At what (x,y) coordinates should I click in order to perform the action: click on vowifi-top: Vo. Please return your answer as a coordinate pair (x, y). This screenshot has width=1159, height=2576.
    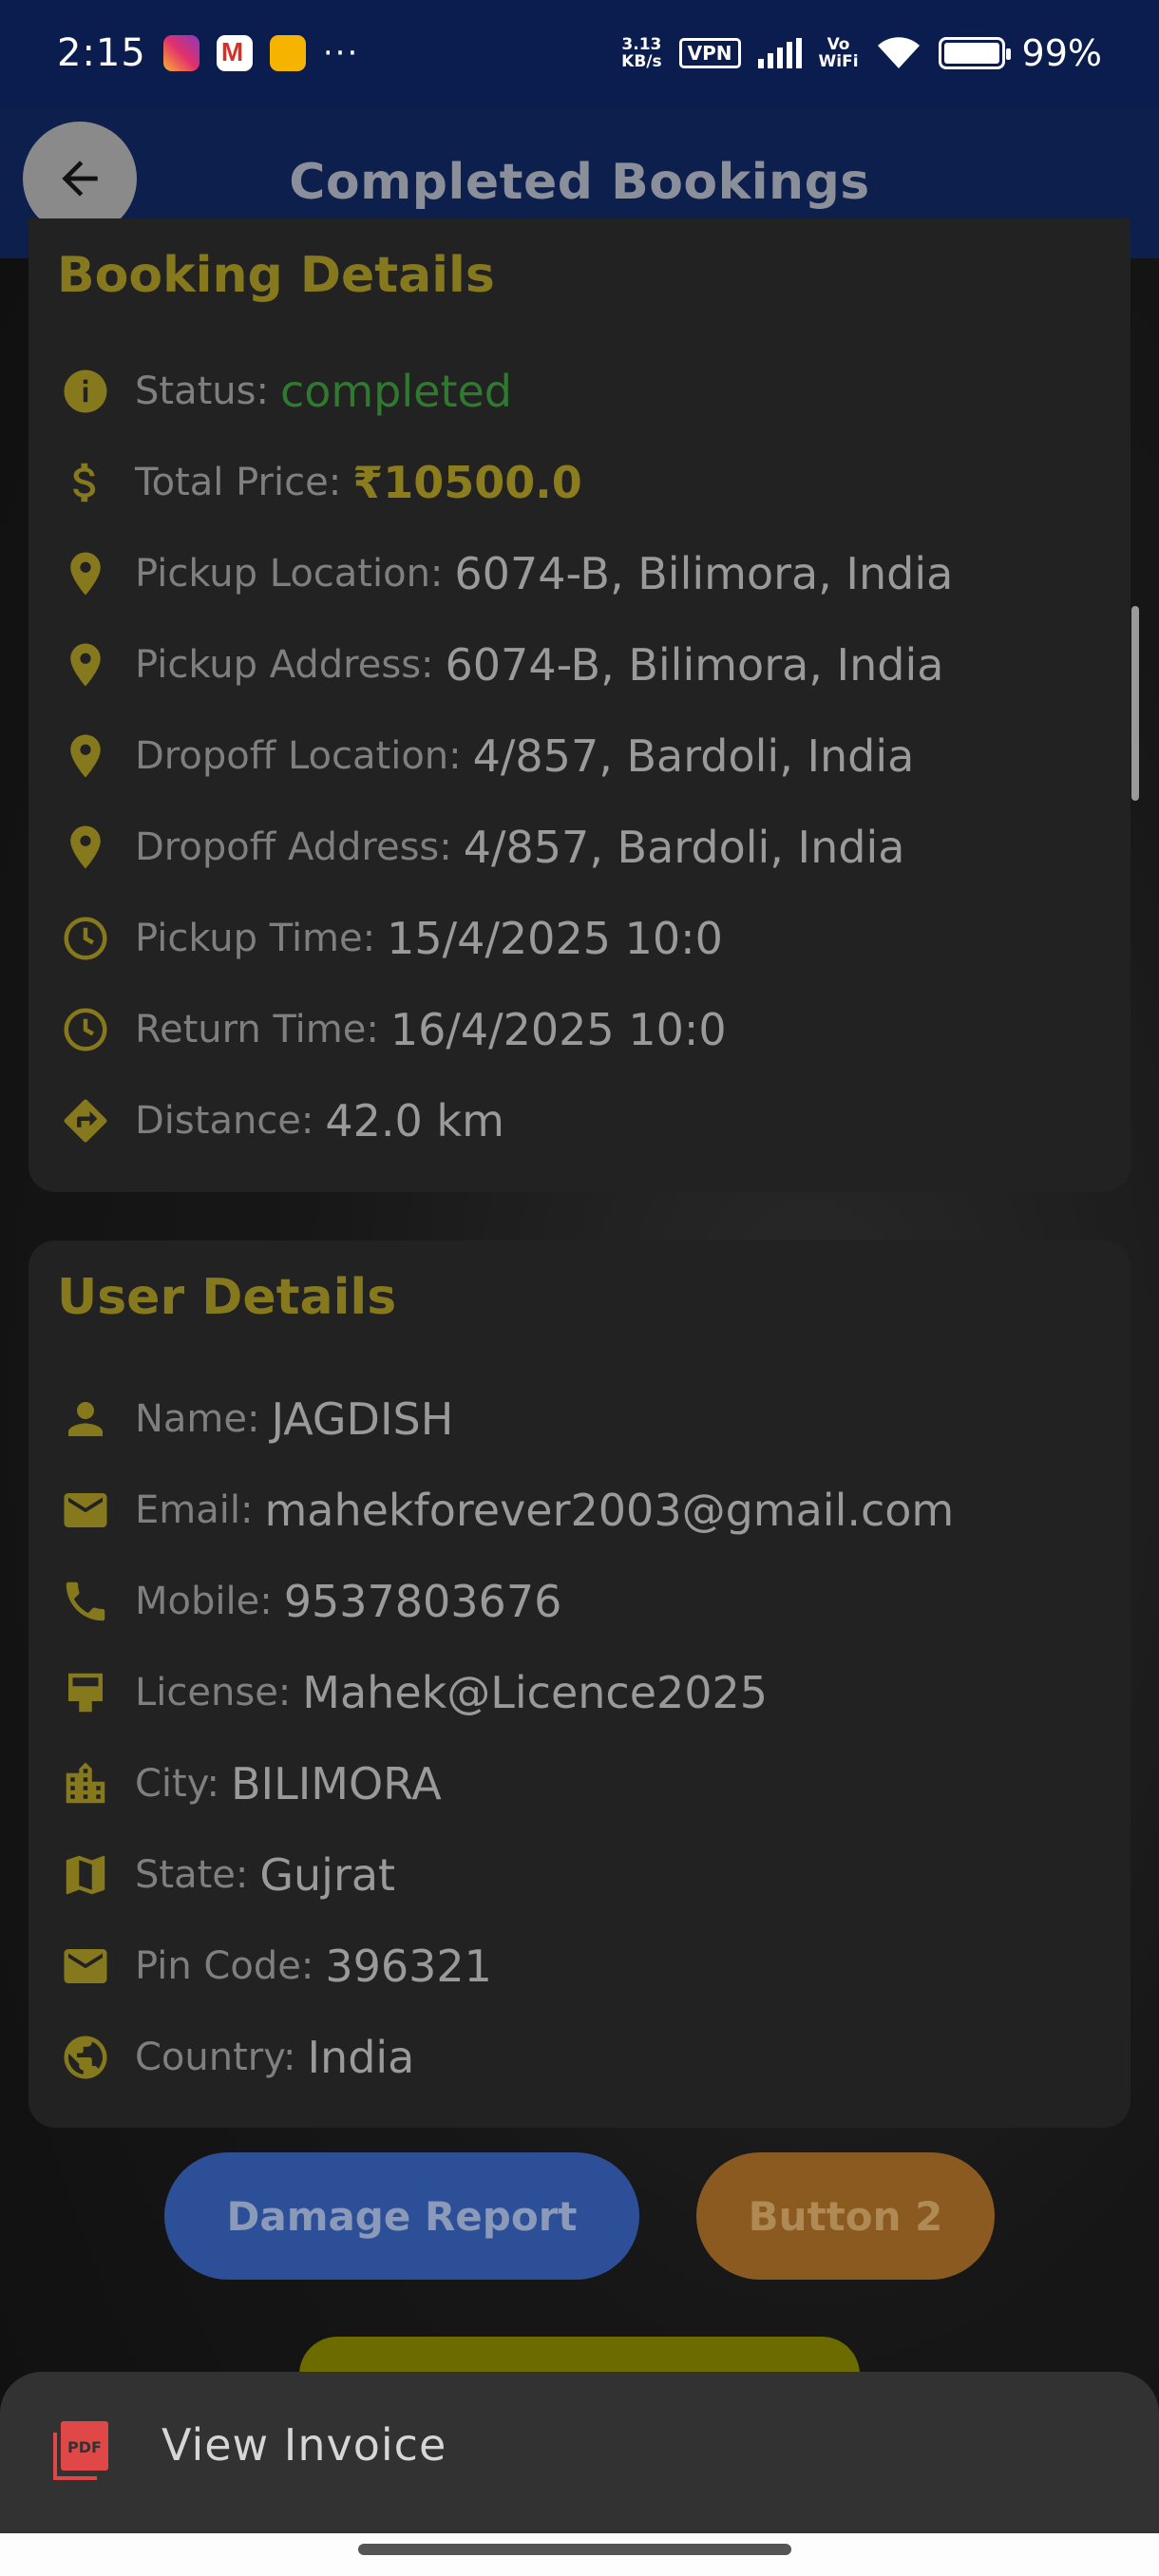
    Looking at the image, I should click on (838, 44).